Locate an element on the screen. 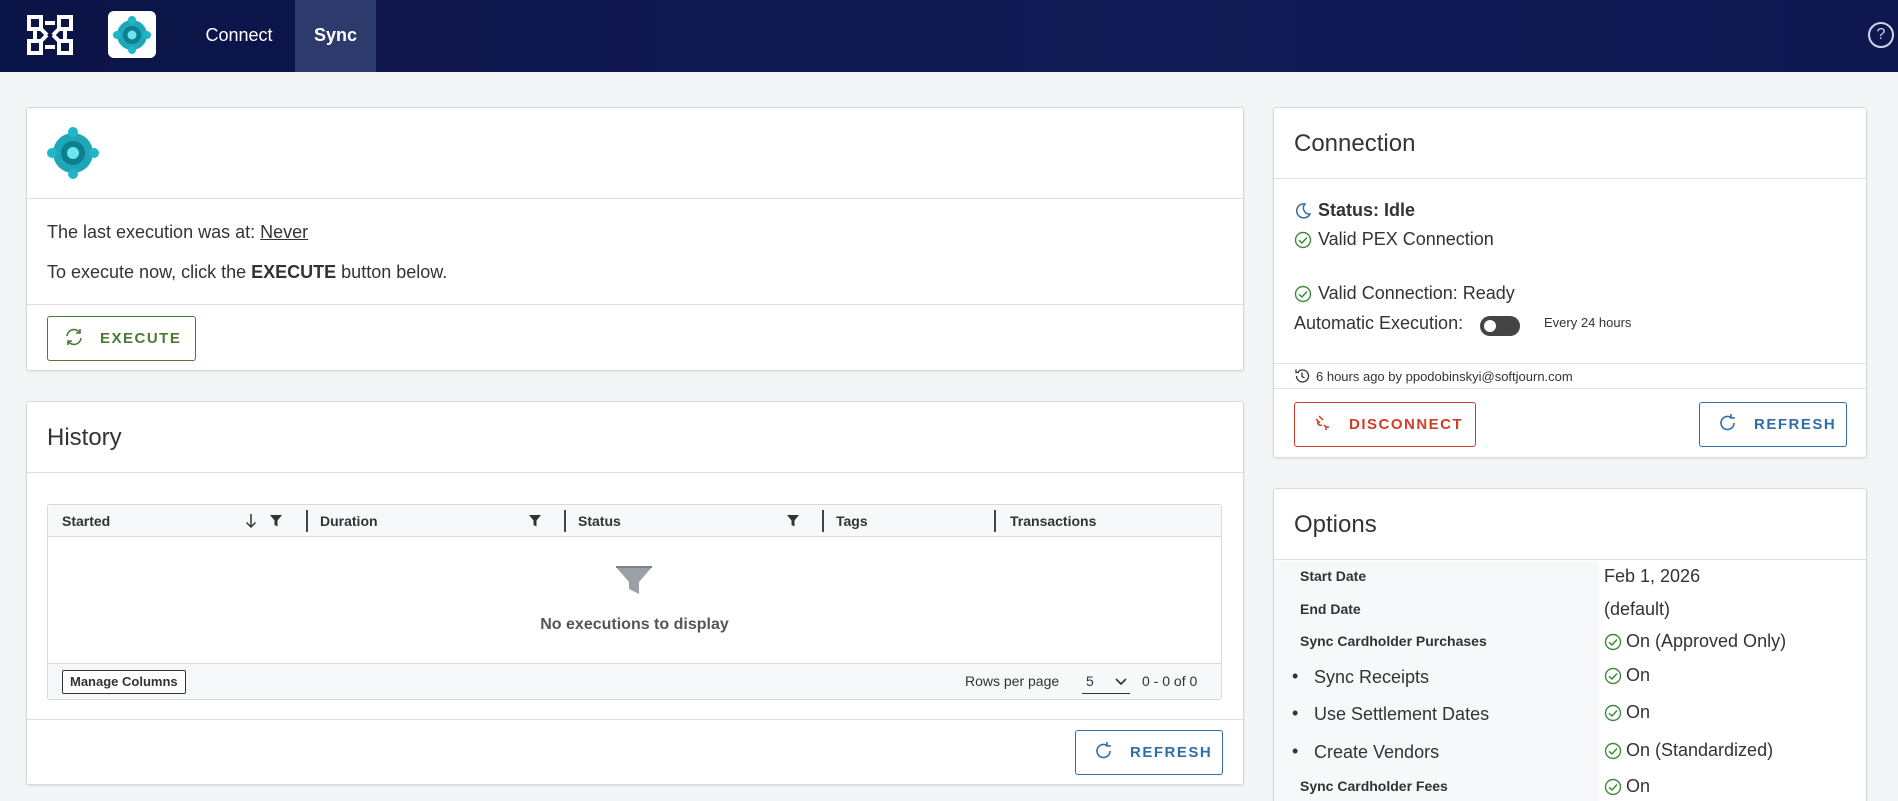 This screenshot has height=801, width=1898. option-value-sync-fees: On is located at coordinates (1627, 786).